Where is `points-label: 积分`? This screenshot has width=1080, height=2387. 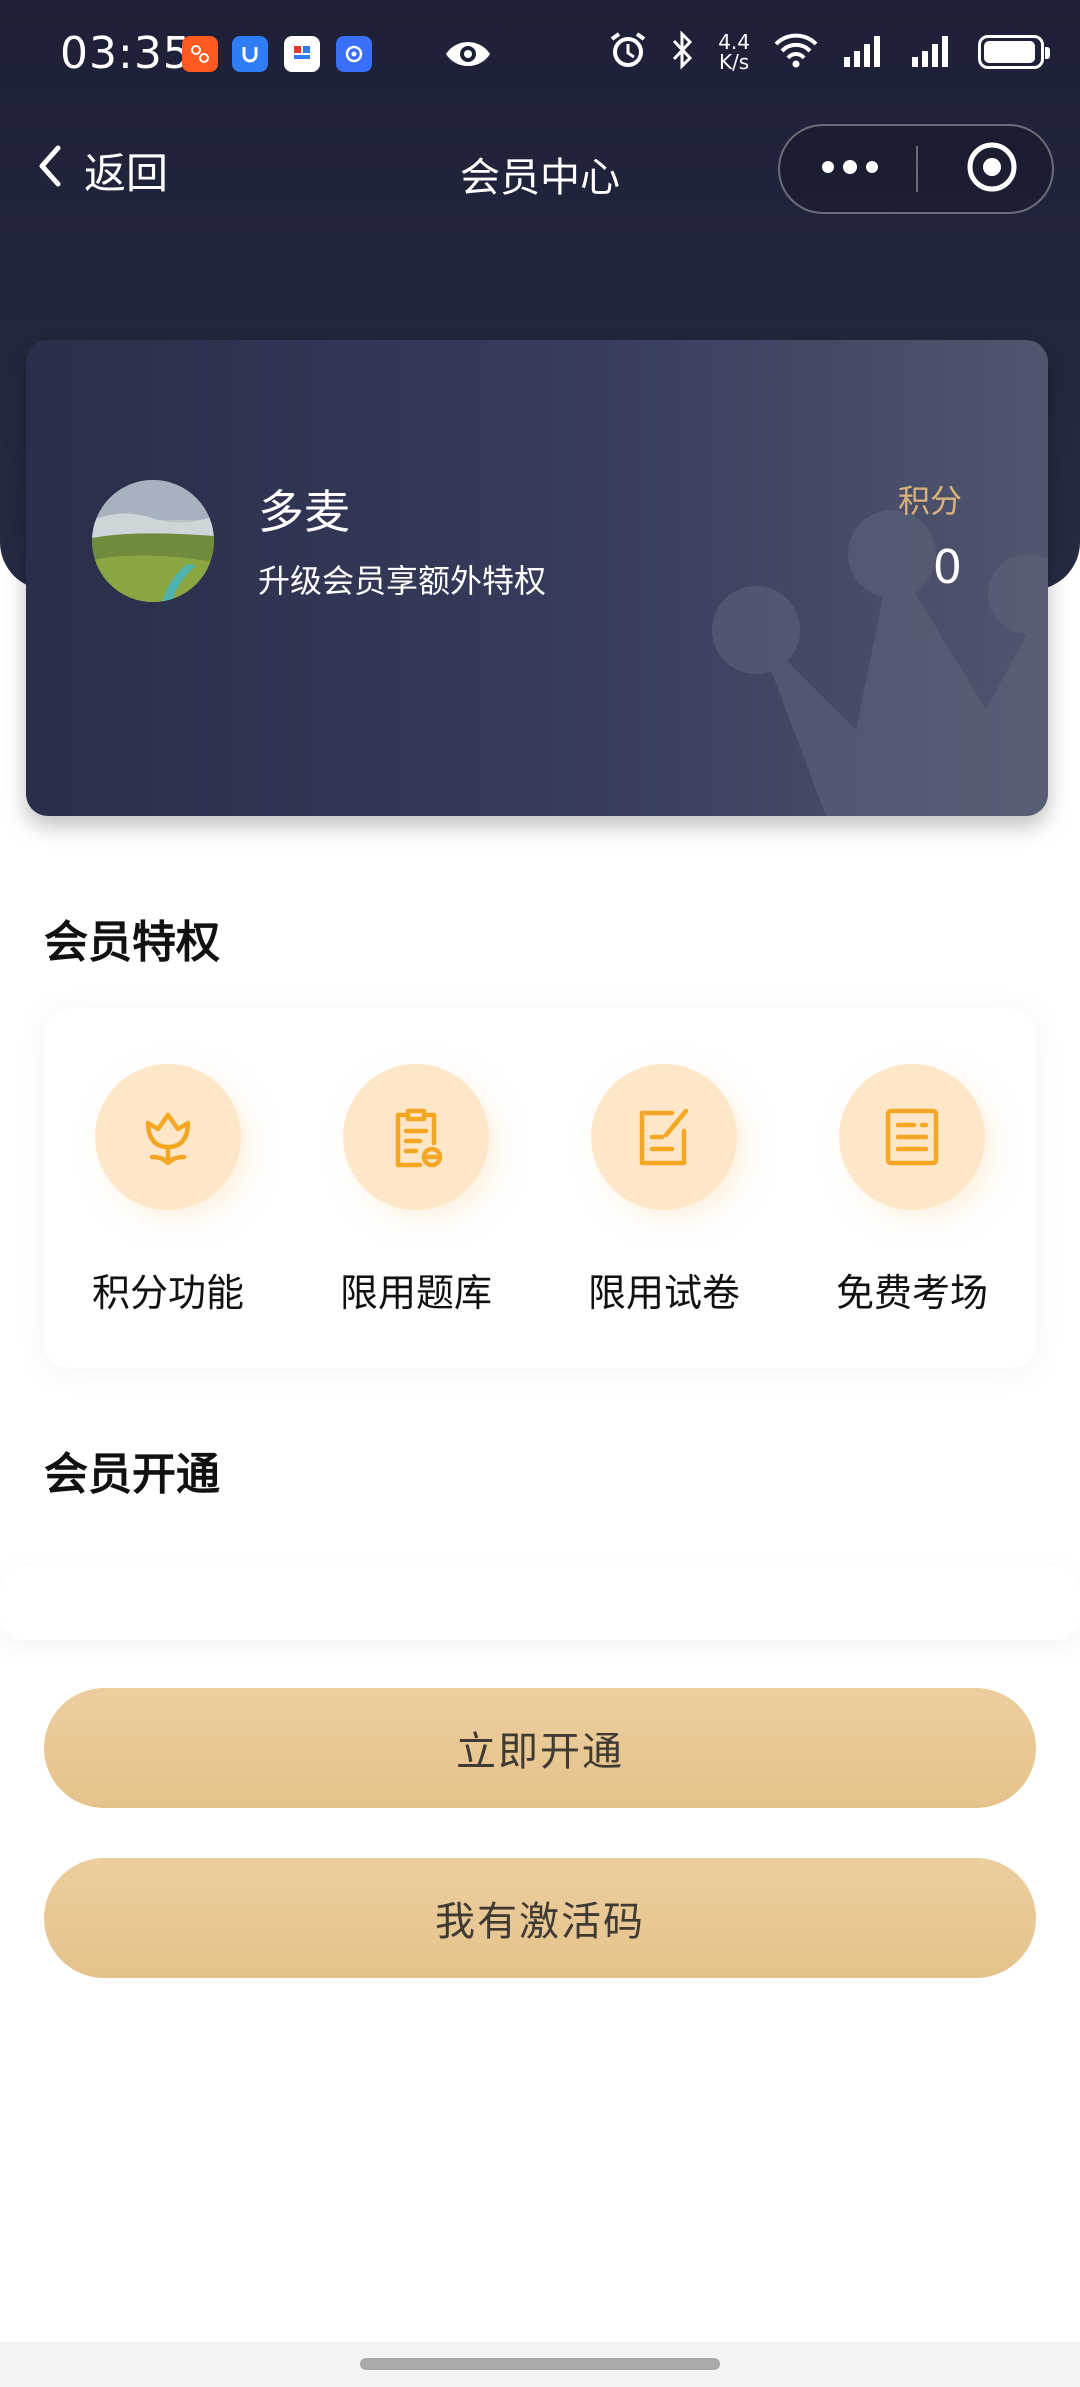 points-label: 积分 is located at coordinates (929, 501).